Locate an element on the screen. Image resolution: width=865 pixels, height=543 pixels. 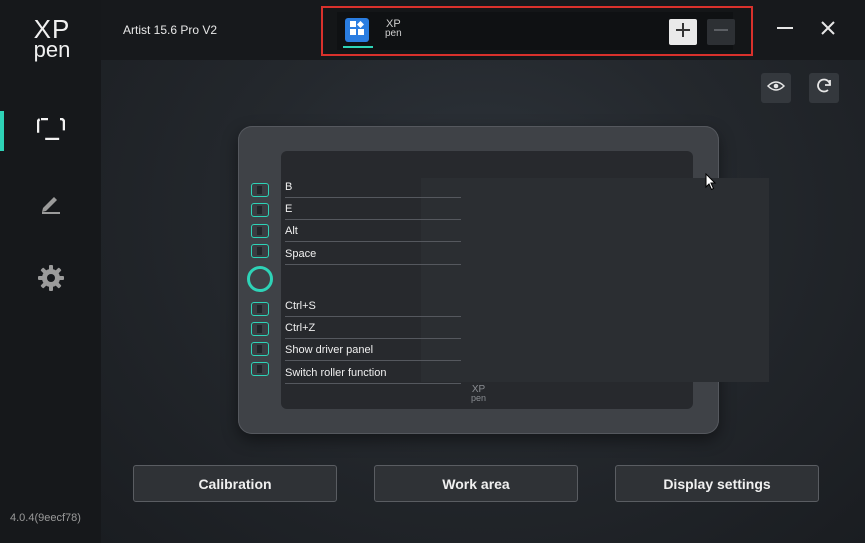
apps-icon is located at coordinates (357, 30).